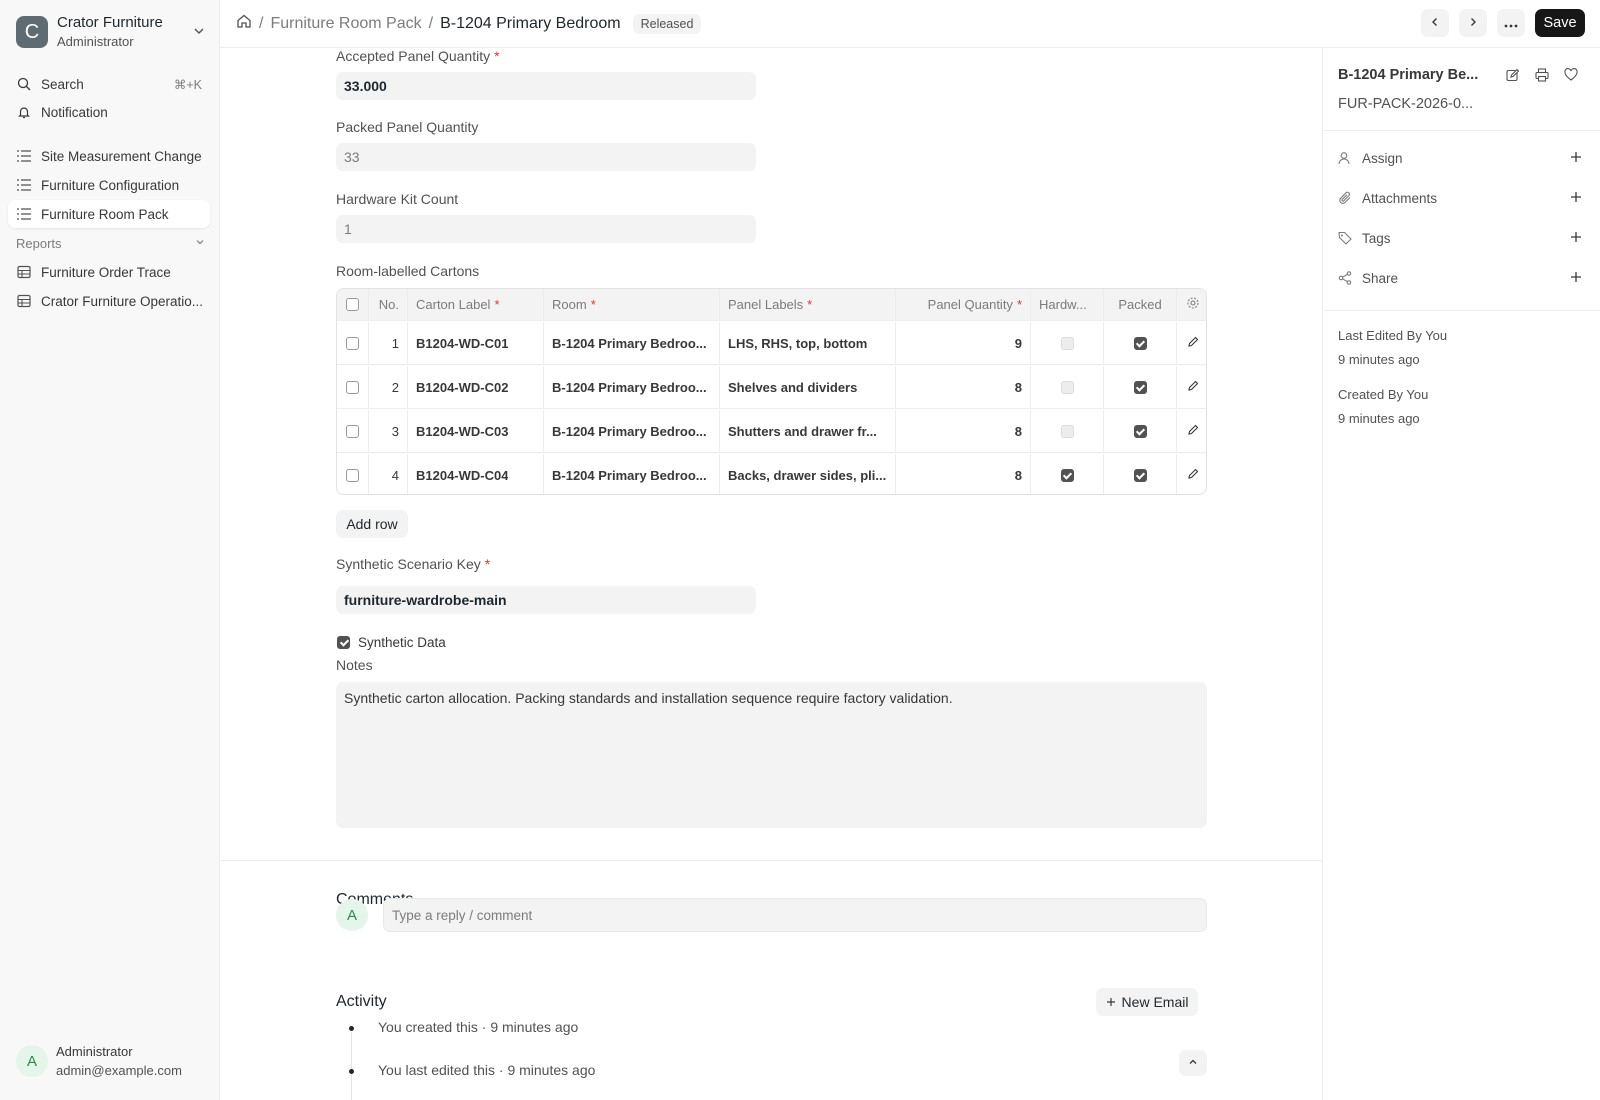  What do you see at coordinates (109, 84) in the screenshot?
I see `sidebar-search: Search ⌘+K` at bounding box center [109, 84].